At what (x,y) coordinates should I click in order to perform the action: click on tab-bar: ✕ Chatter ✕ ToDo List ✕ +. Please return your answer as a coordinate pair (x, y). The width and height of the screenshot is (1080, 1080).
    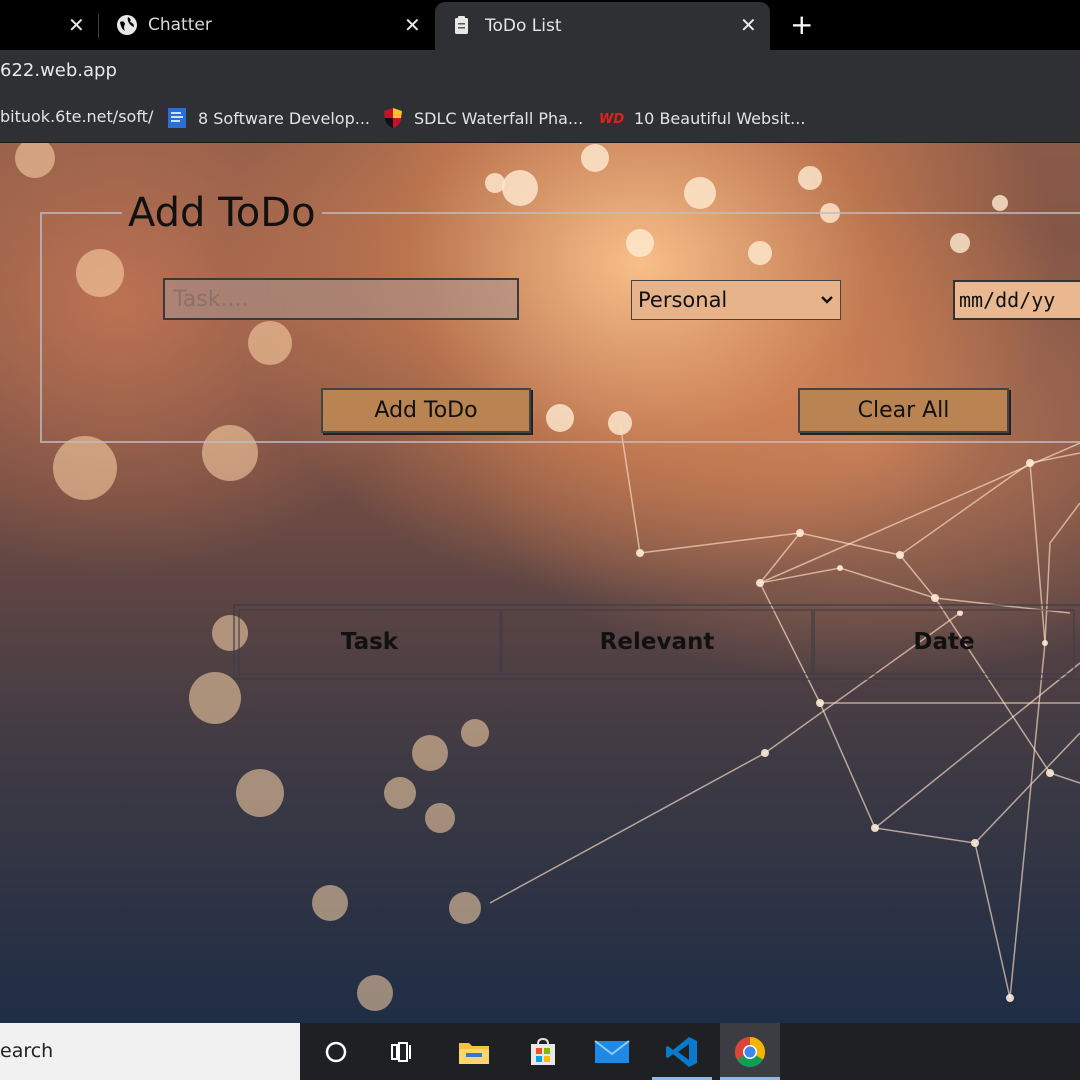
    Looking at the image, I should click on (540, 25).